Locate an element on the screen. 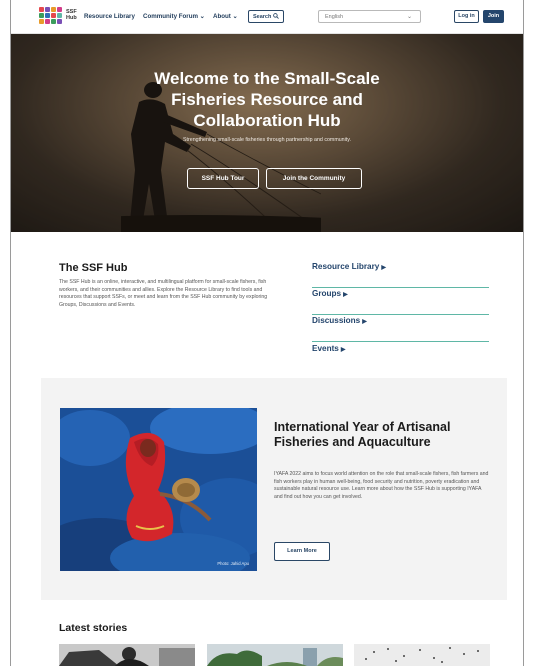 This screenshot has height=666, width=535. learn-more-button: Learn More is located at coordinates (302, 551).